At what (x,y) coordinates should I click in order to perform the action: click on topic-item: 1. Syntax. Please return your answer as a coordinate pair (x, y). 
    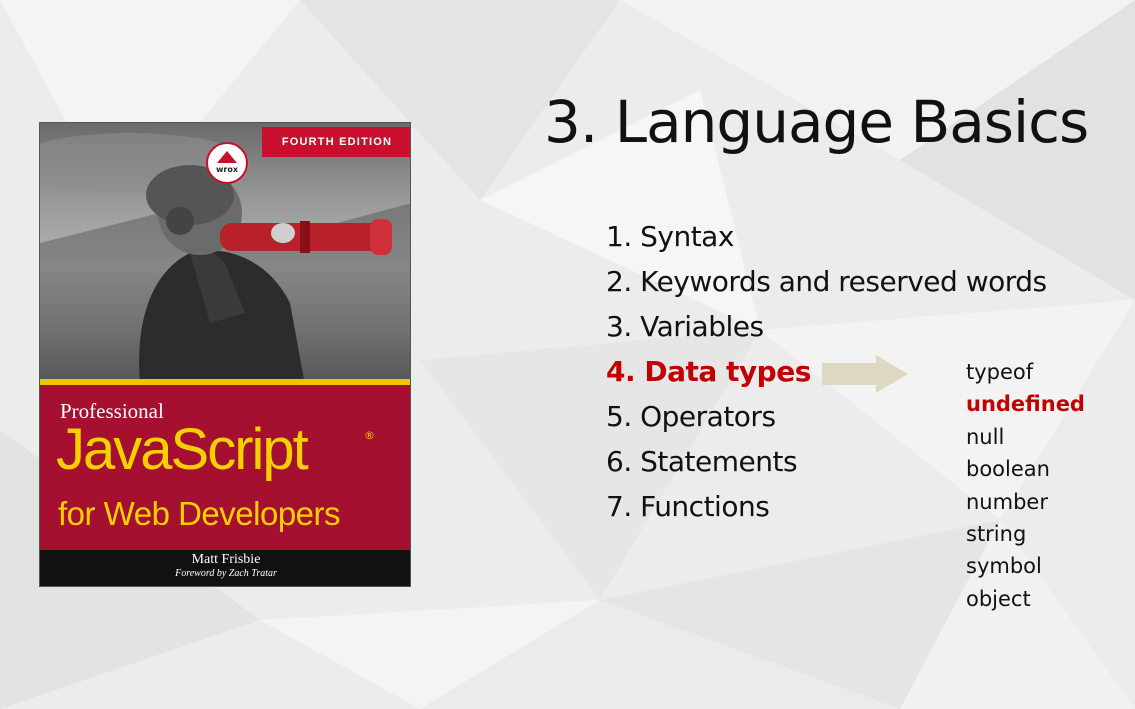
    Looking at the image, I should click on (670, 236).